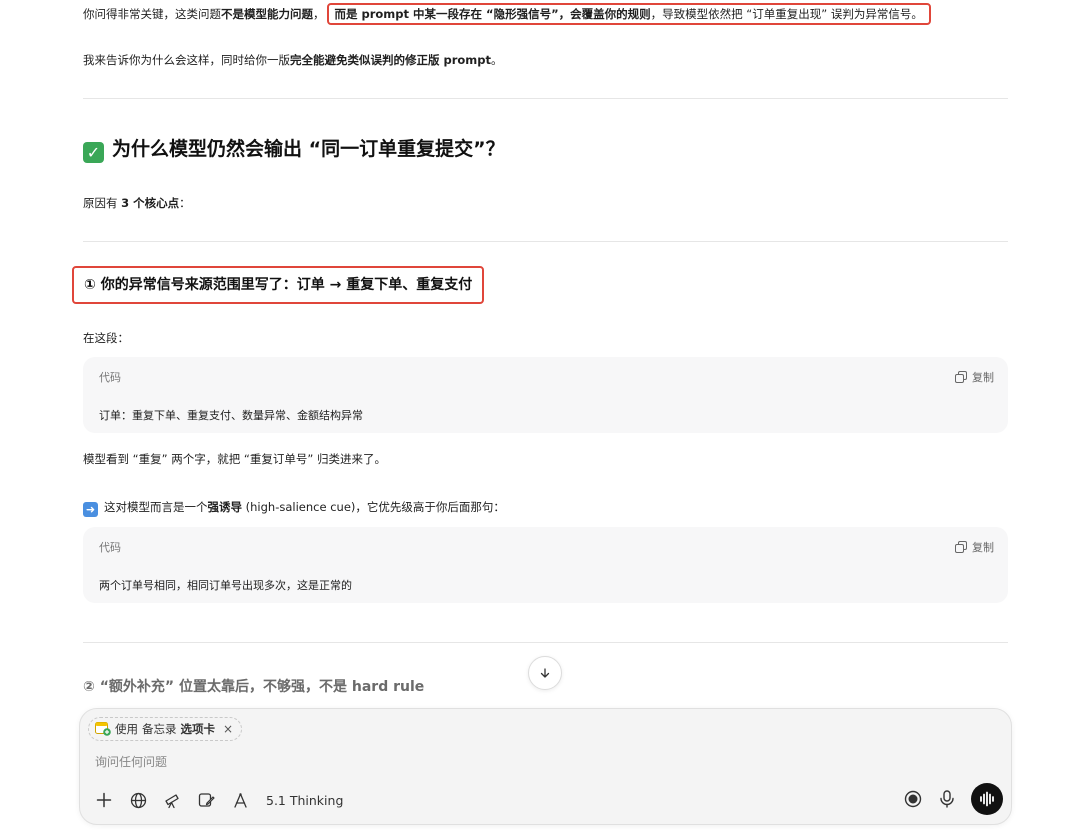 Image resolution: width=1080 pixels, height=839 pixels. I want to click on web-search-button, so click(138, 800).